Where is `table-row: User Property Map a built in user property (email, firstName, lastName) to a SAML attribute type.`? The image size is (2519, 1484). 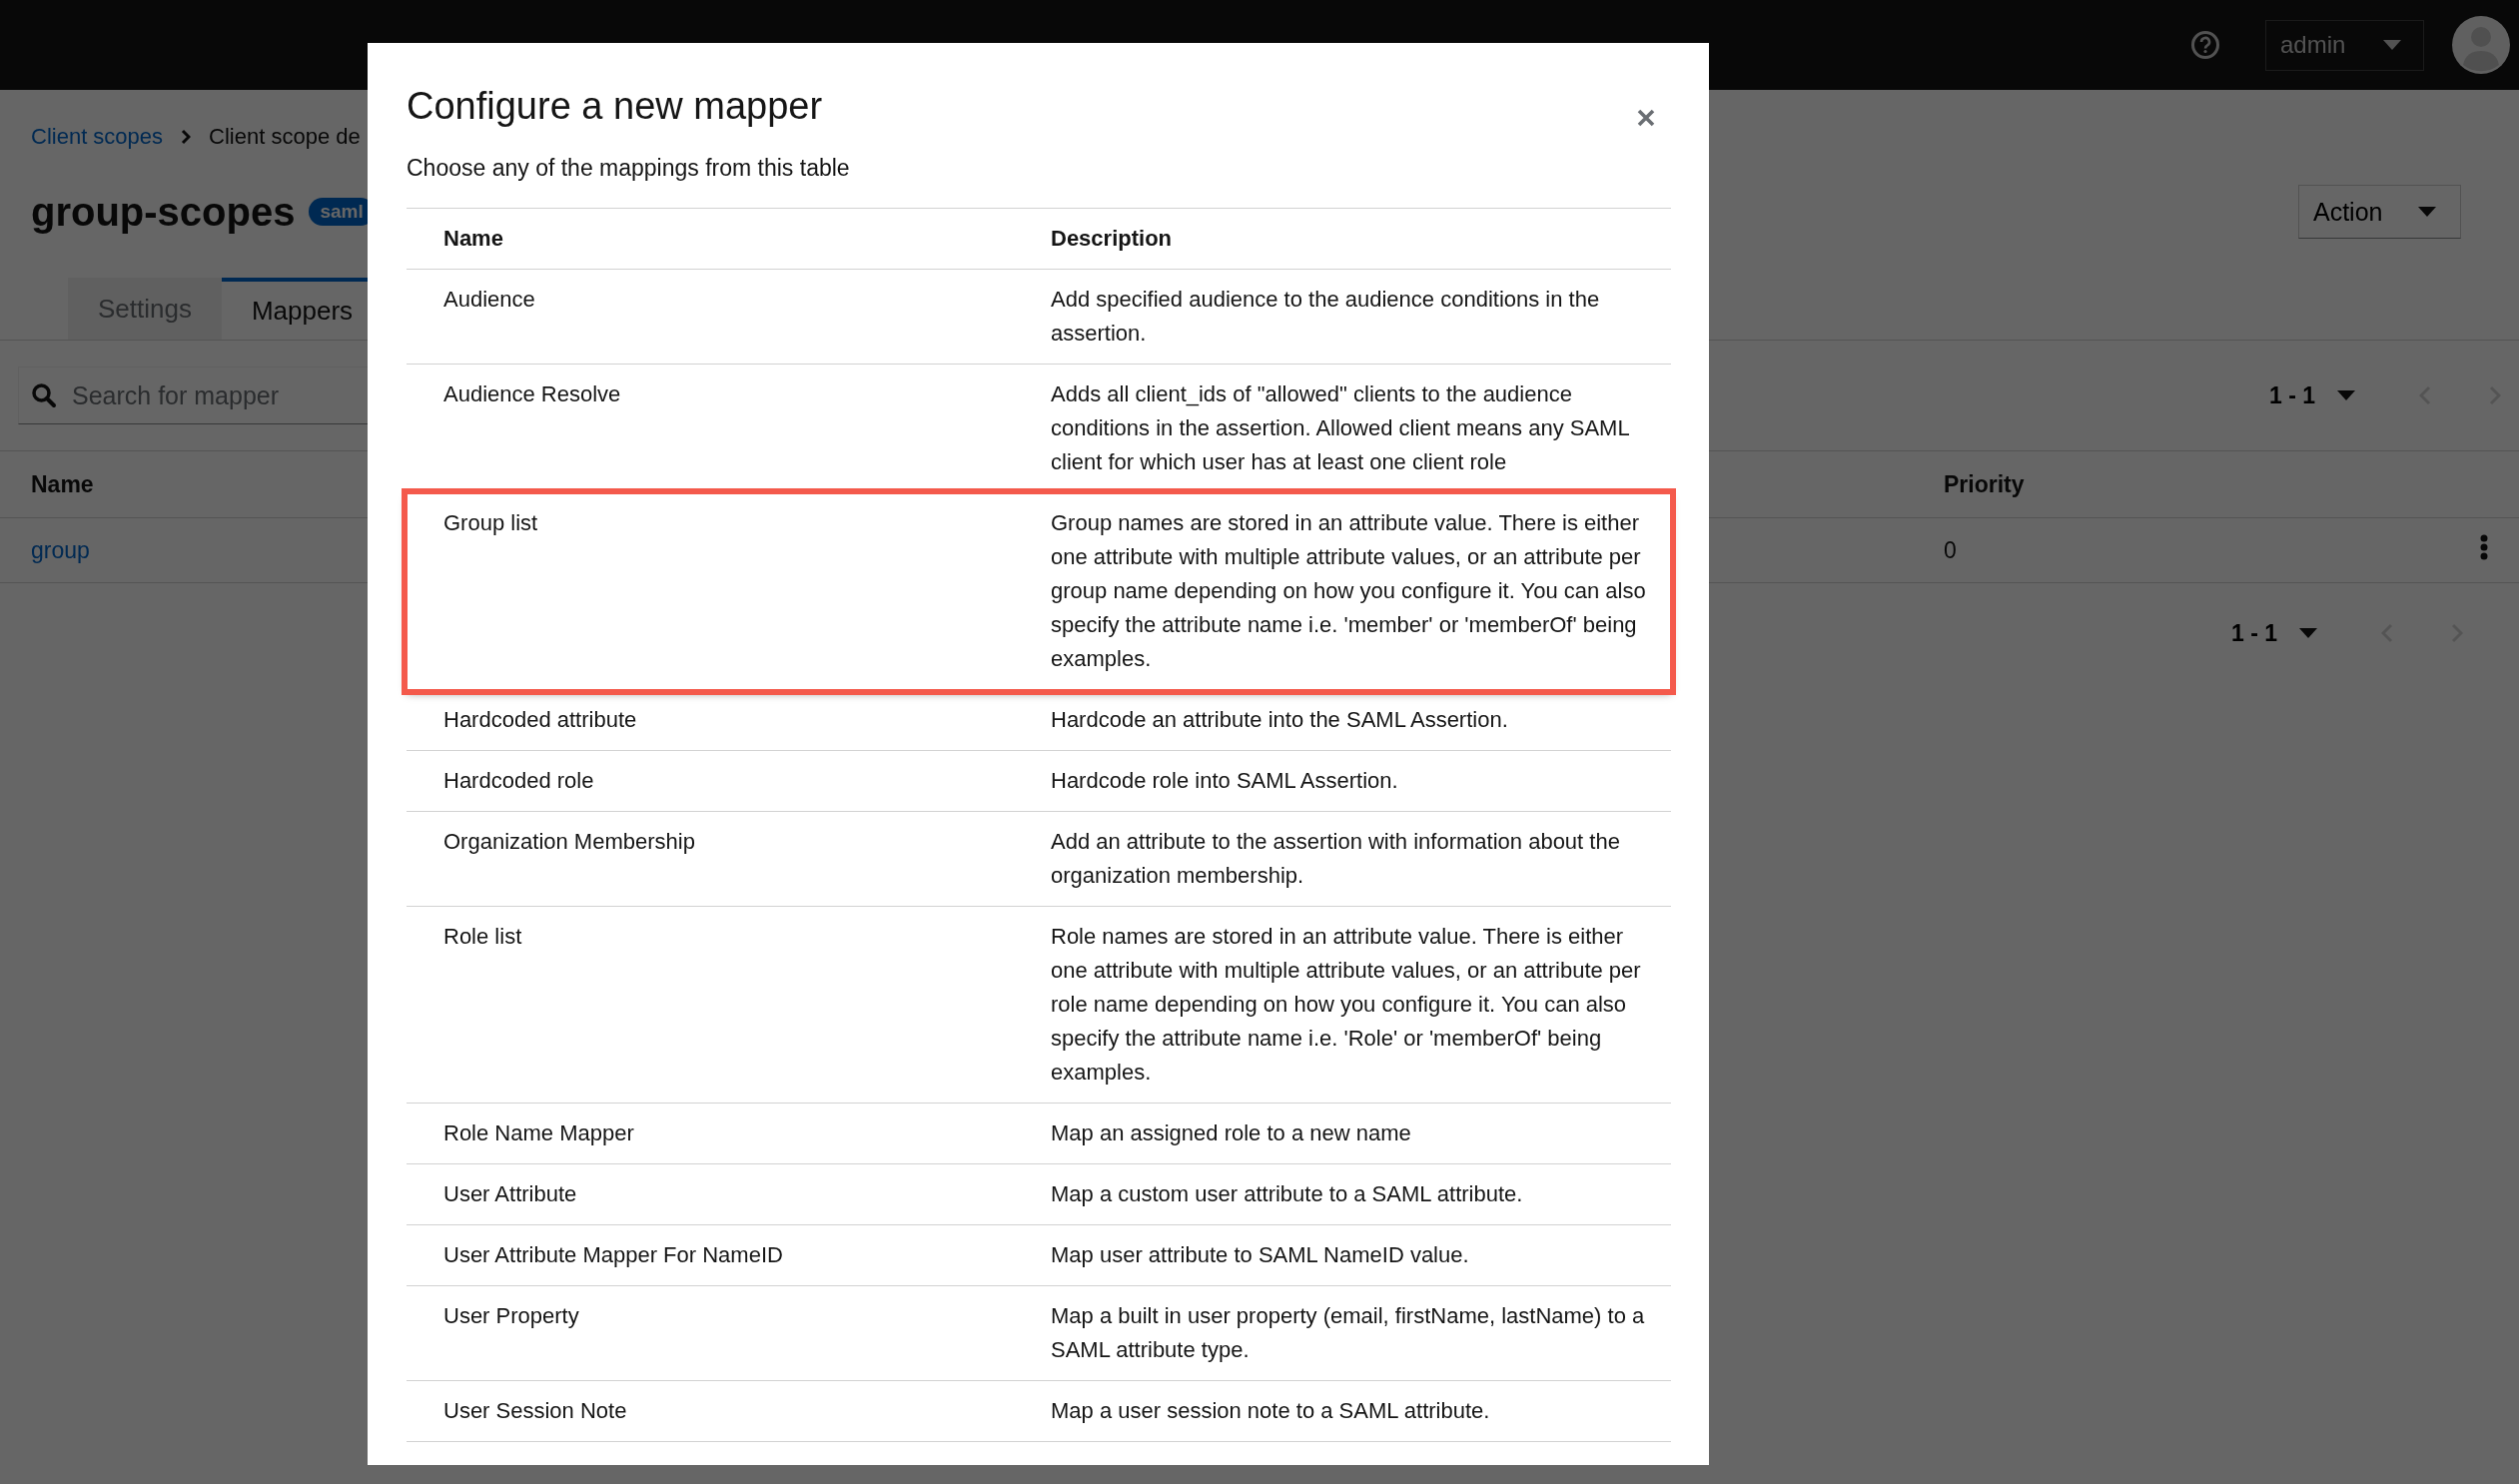 table-row: User Property Map a built in user property (email, firstName, lastName) to a SAML attribute type. is located at coordinates (1039, 1333).